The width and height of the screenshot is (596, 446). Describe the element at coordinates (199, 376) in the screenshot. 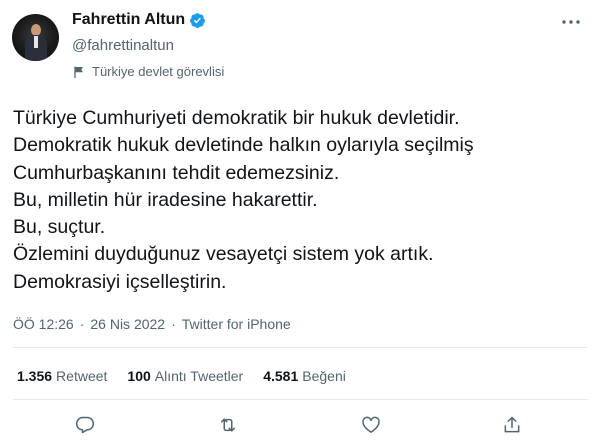

I see `quotes-label: Alıntı Tweetler` at that location.